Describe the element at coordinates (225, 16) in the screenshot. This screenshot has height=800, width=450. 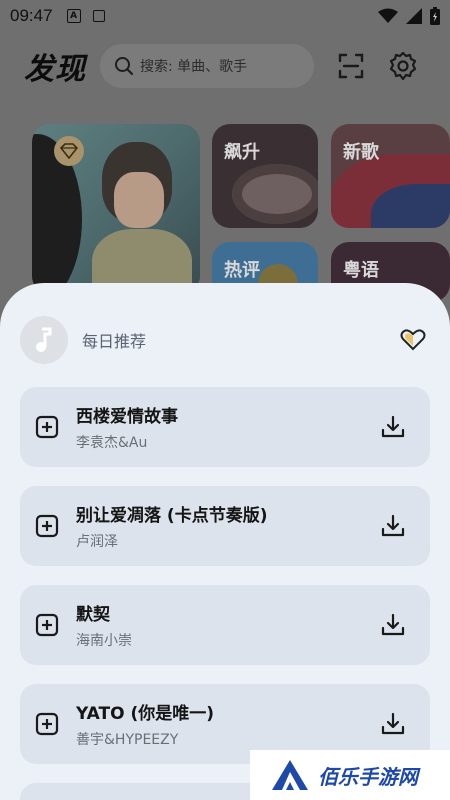
I see `status-bar: 09:47 A` at that location.